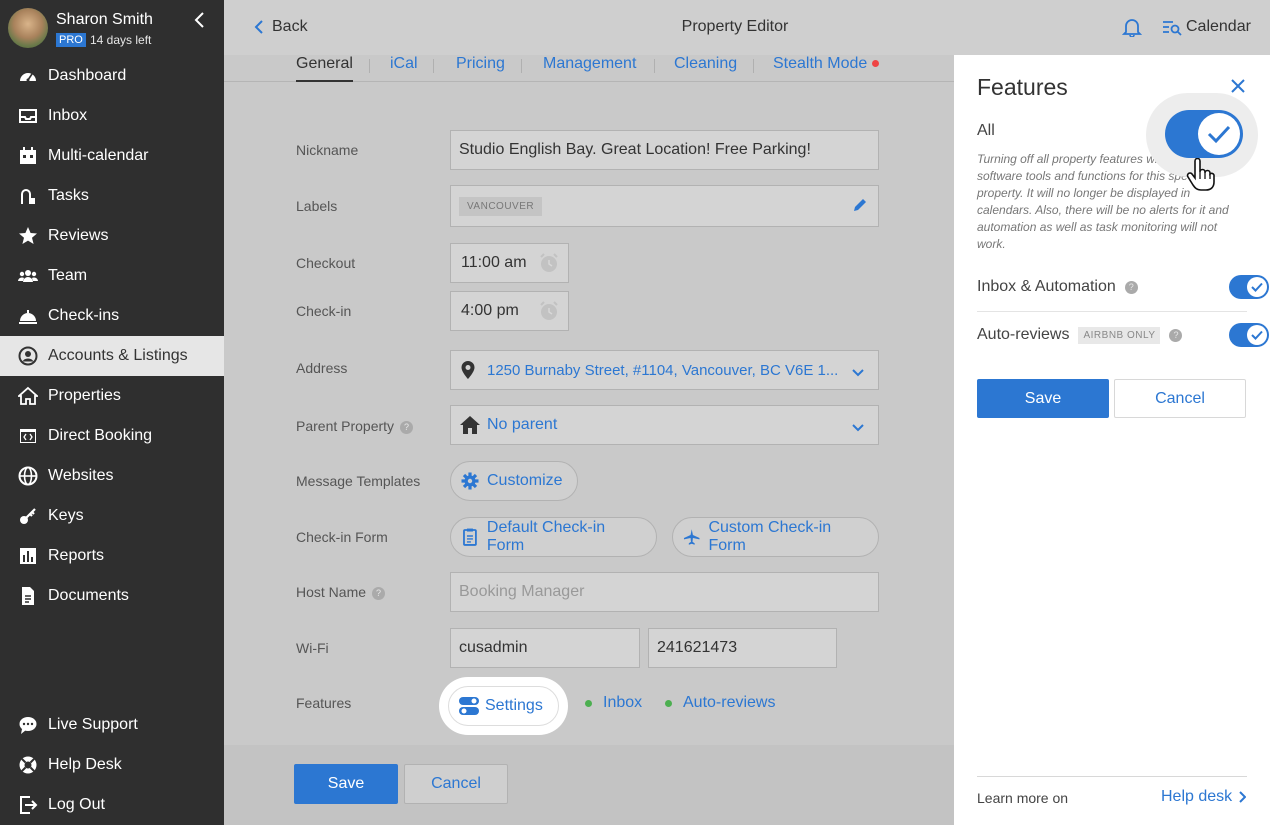  Describe the element at coordinates (28, 196) in the screenshot. I see `tasks-icon` at that location.